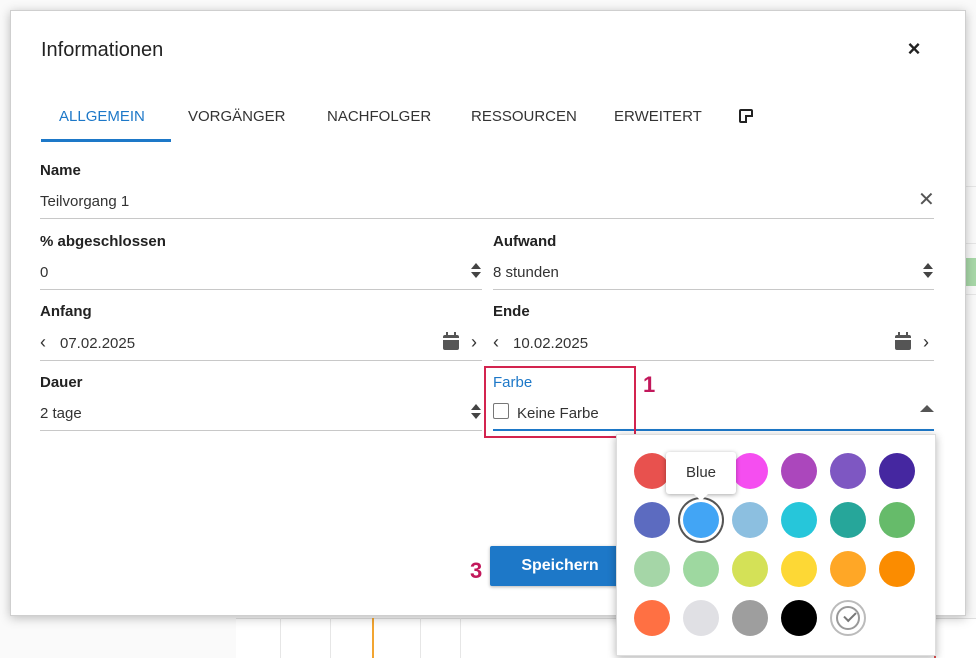 The image size is (976, 658). I want to click on end-underline, so click(713, 360).